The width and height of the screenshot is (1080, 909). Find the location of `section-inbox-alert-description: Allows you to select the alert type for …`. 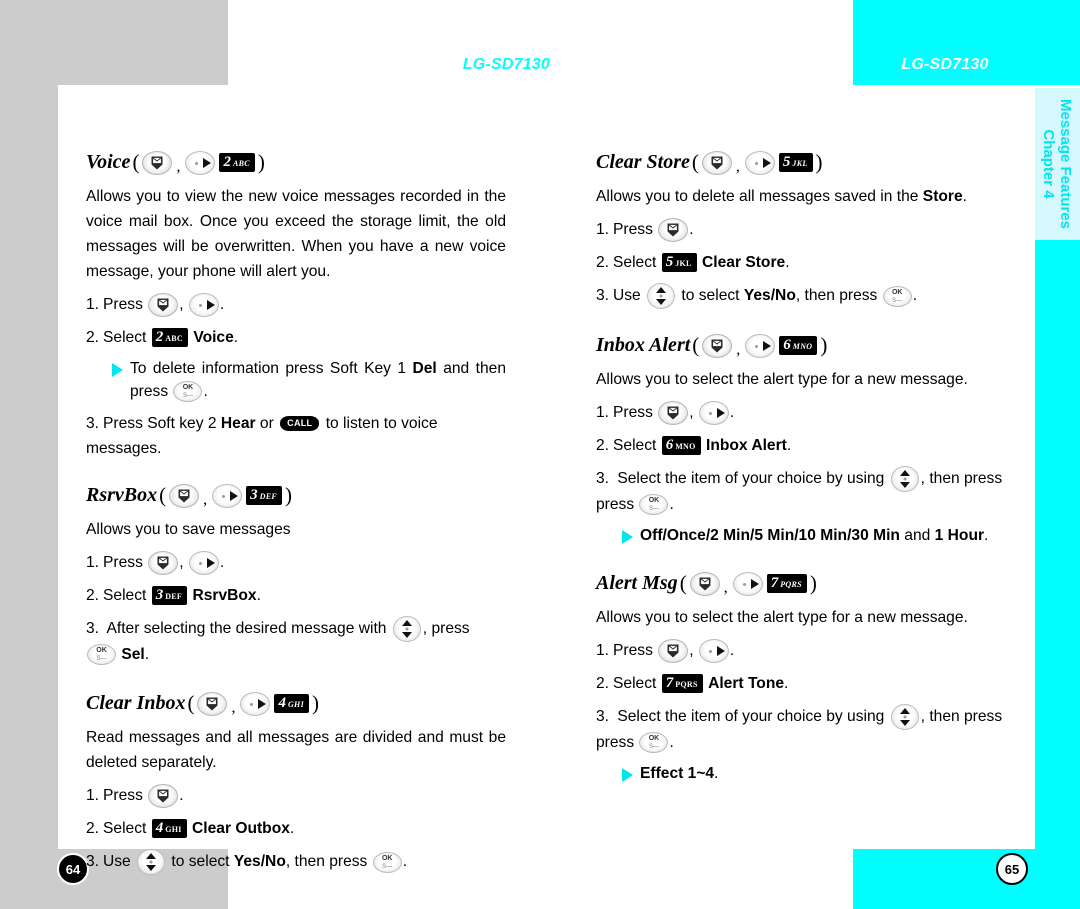

section-inbox-alert-description: Allows you to select the alert type for … is located at coordinates (782, 379).